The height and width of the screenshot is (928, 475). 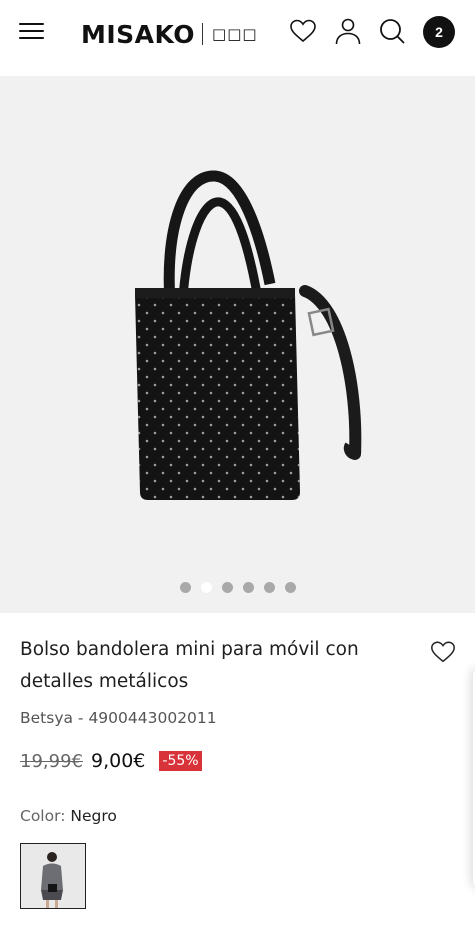 I want to click on old-price: 19,99€, so click(x=51, y=761).